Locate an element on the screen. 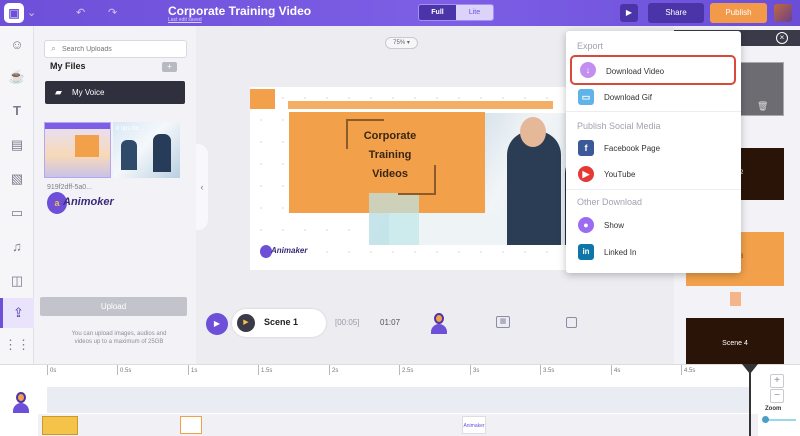  logo-text: Animaker is located at coordinates (289, 250).